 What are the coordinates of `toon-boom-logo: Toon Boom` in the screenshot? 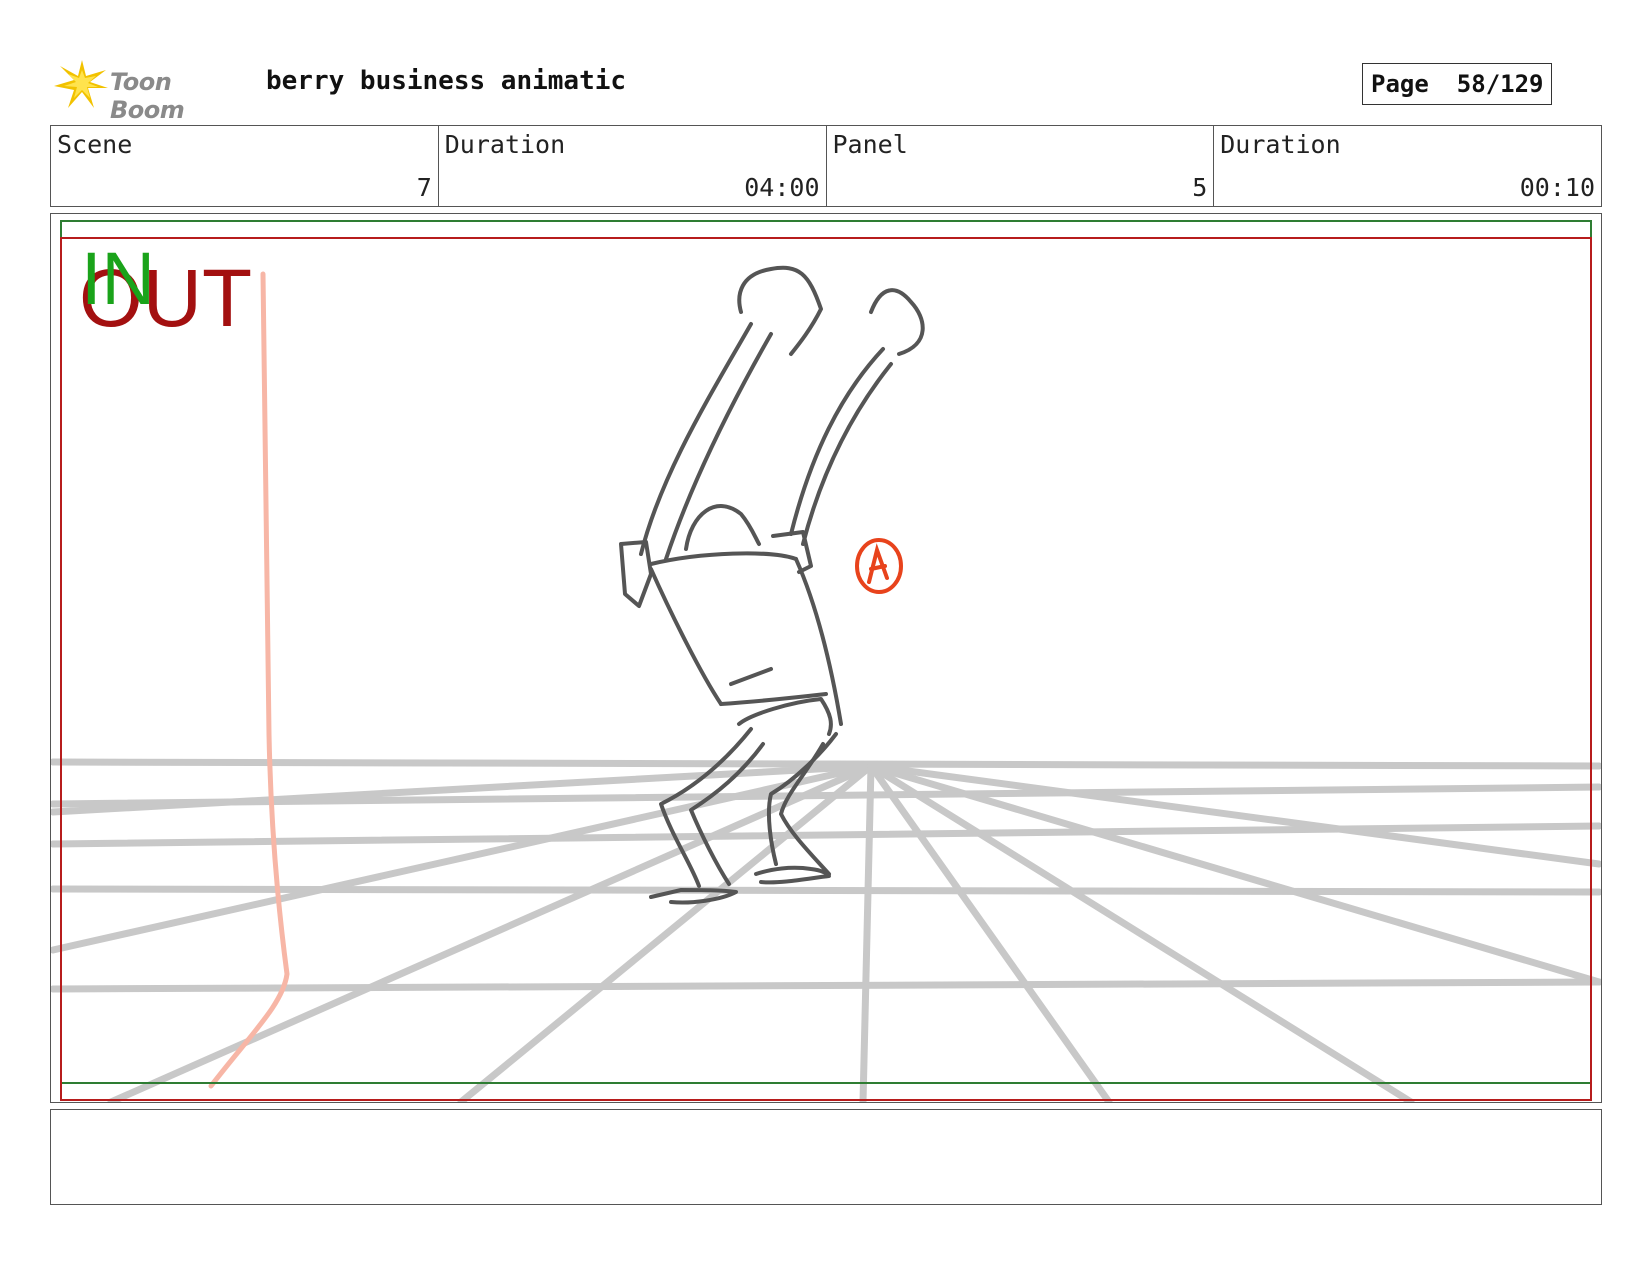 It's located at (152, 90).